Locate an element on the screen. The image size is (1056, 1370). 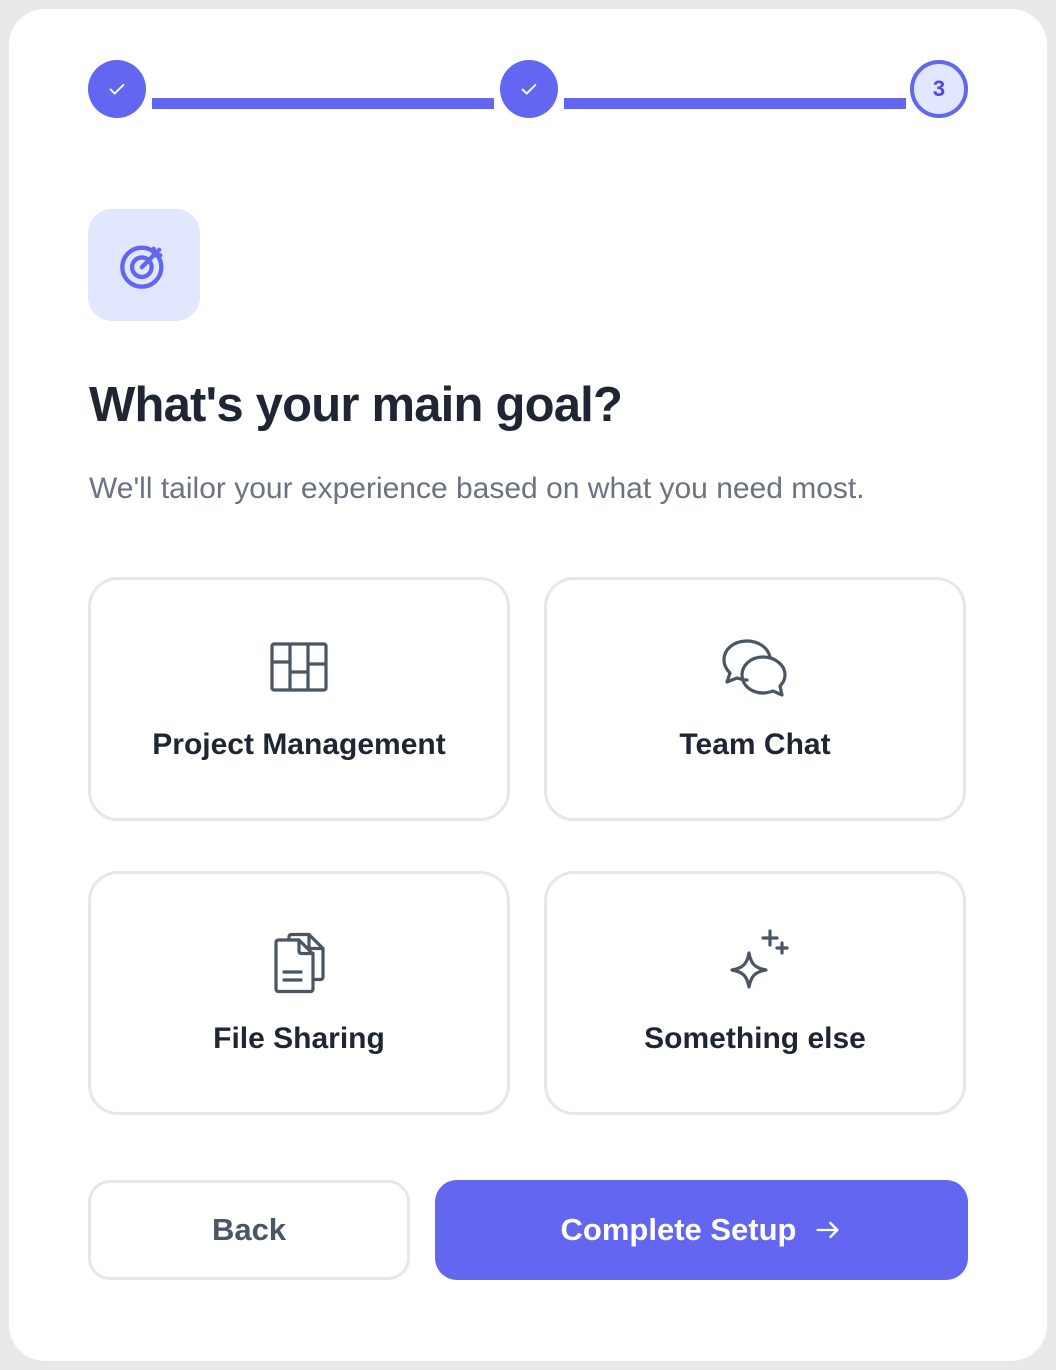
documents-icon is located at coordinates (299, 963).